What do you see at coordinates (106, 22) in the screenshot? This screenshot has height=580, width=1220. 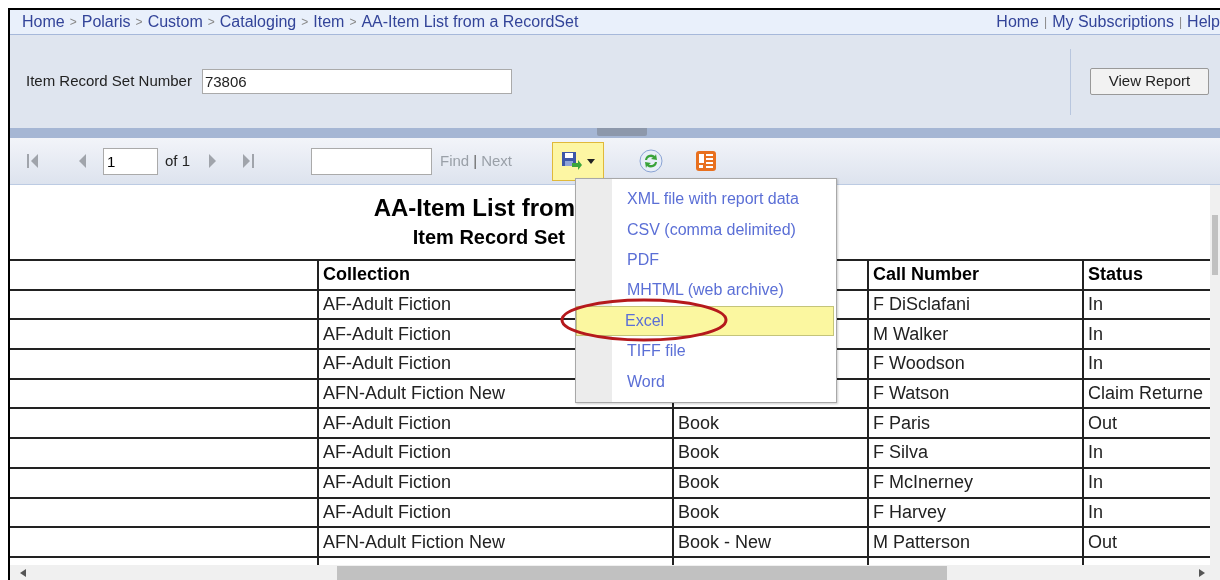 I see `breadcrumb-link: Polaris` at bounding box center [106, 22].